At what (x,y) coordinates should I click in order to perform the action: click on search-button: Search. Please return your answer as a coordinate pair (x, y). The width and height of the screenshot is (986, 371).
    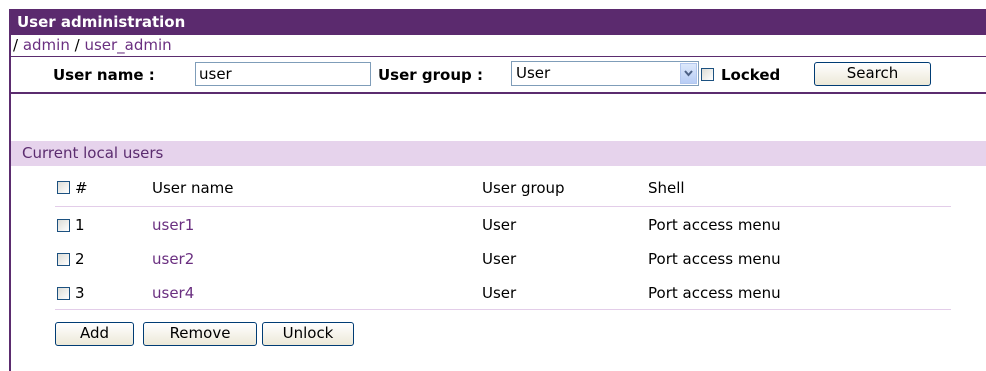
    Looking at the image, I should click on (872, 74).